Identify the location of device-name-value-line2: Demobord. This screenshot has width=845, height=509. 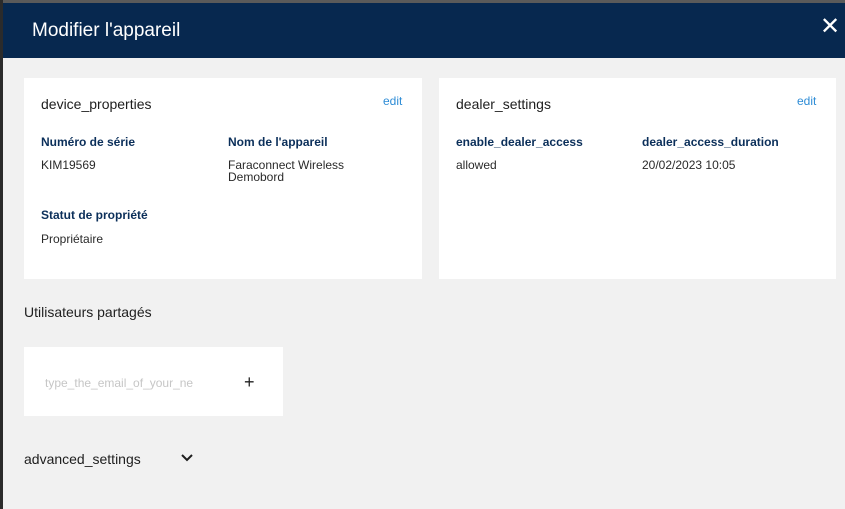
(256, 177).